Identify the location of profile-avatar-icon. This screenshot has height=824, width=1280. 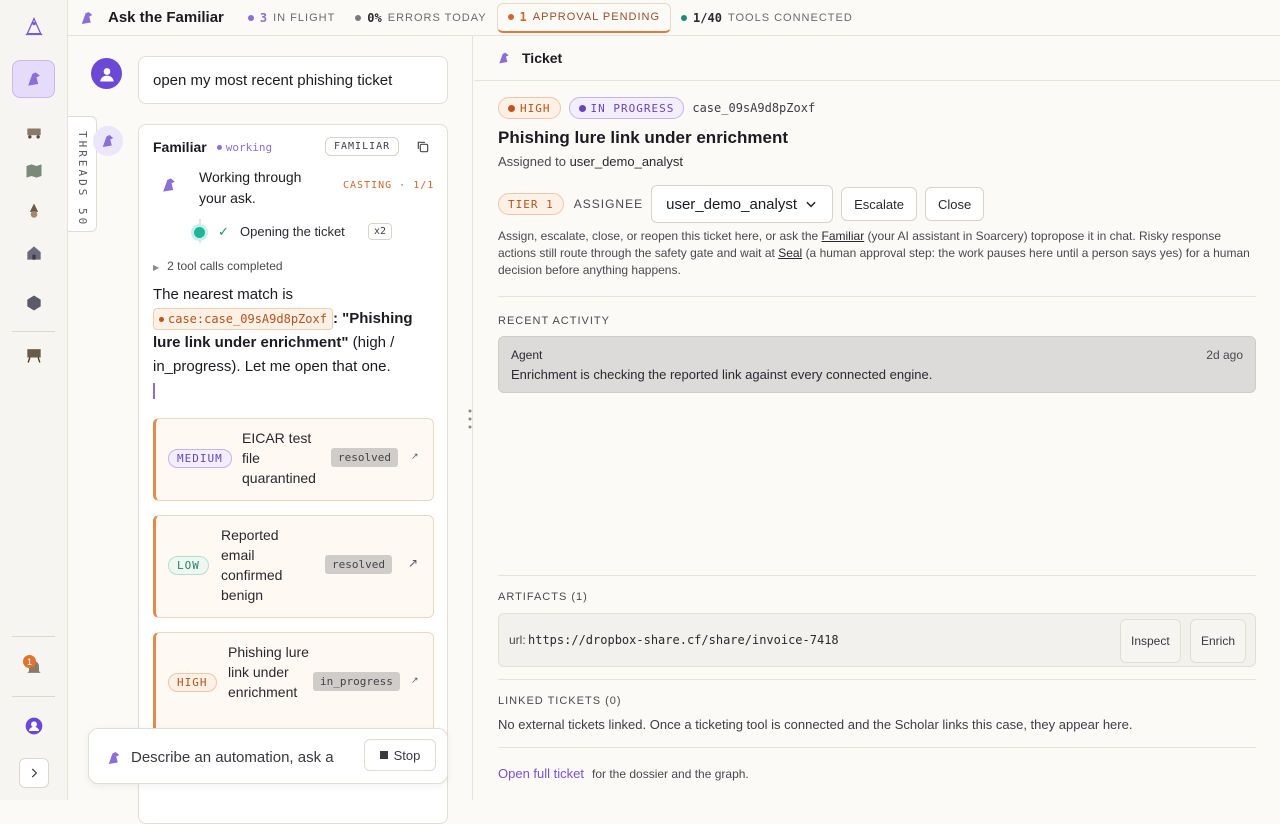
(33, 726).